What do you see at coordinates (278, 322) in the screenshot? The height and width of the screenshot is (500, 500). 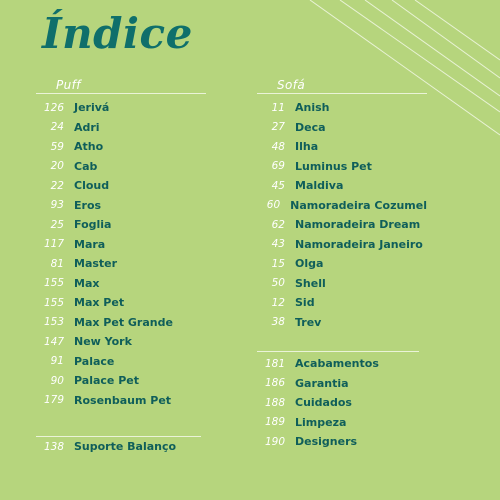 I see `page-number: 38` at bounding box center [278, 322].